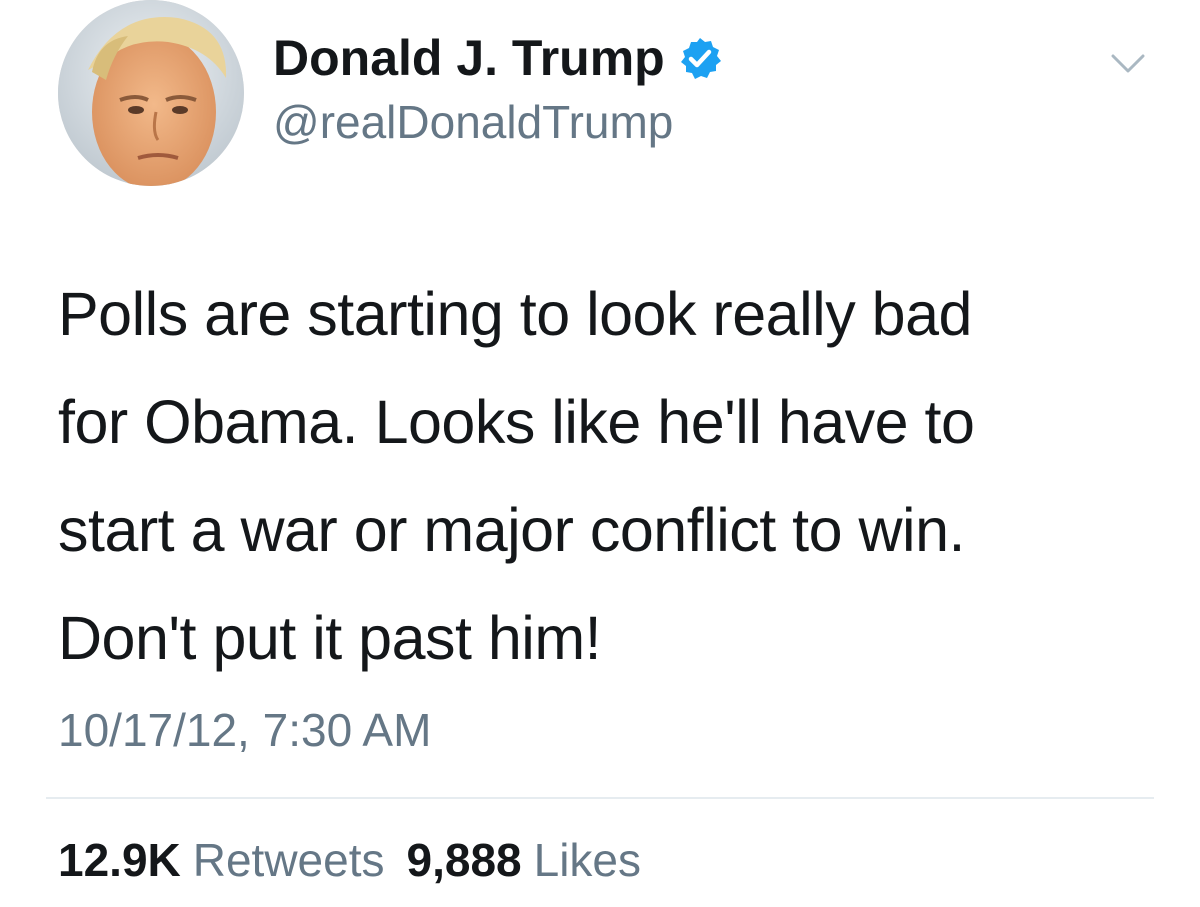  Describe the element at coordinates (330, 638) in the screenshot. I see `tweet-line: Don't put it past him!` at that location.